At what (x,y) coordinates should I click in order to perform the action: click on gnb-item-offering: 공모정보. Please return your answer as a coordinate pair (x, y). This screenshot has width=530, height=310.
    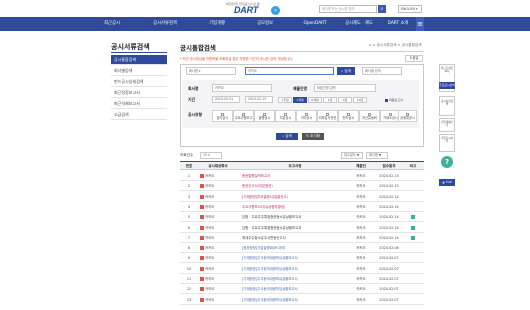
    Looking at the image, I should click on (265, 24).